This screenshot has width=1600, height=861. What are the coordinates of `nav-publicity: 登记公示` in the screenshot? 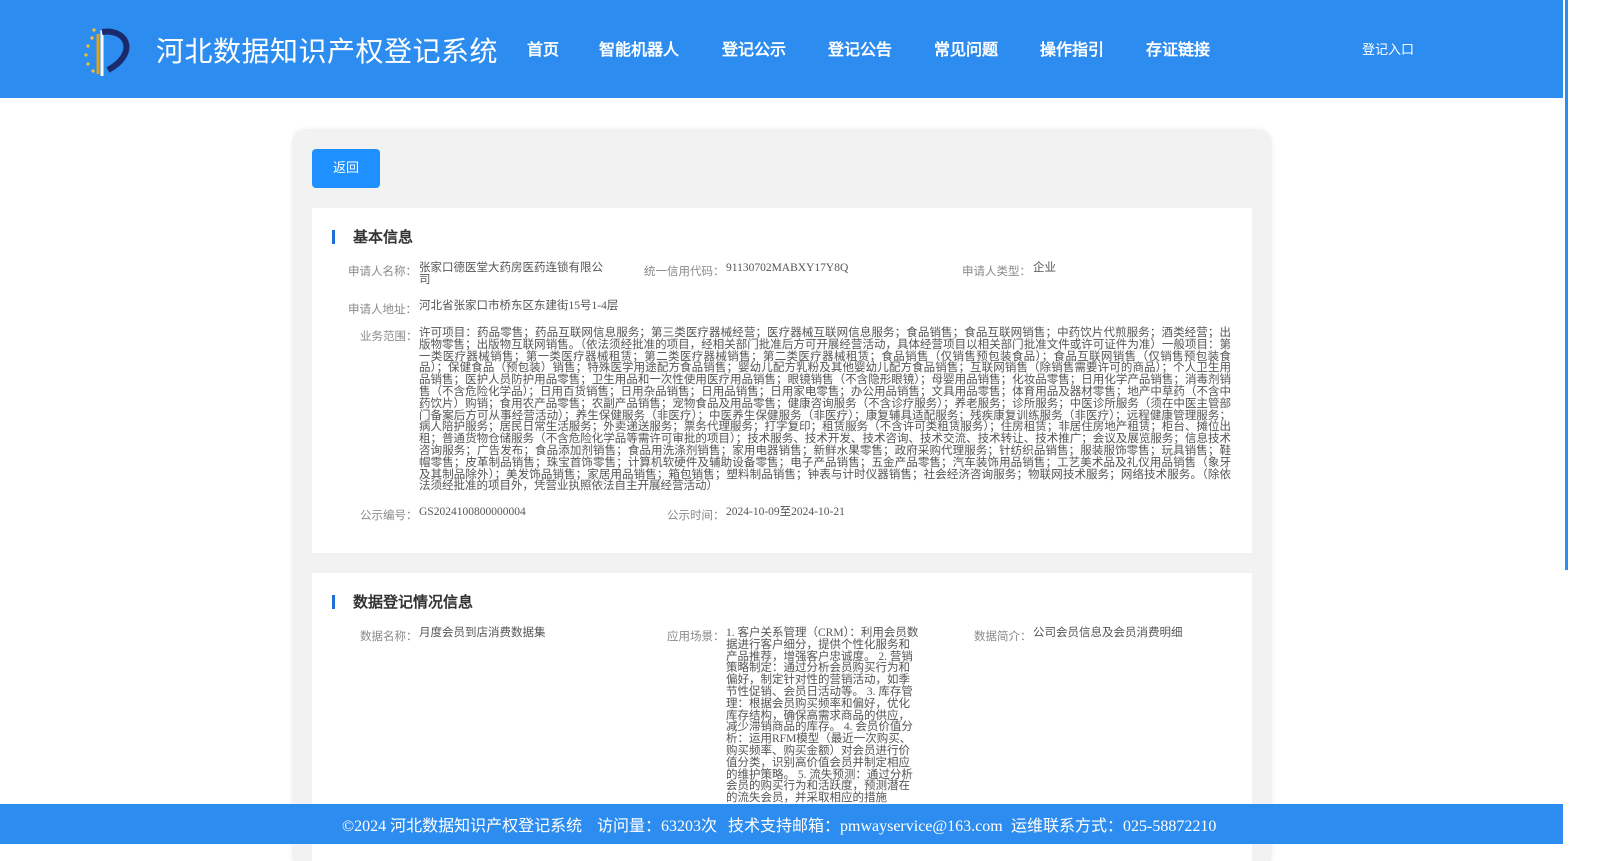 It's located at (754, 48).